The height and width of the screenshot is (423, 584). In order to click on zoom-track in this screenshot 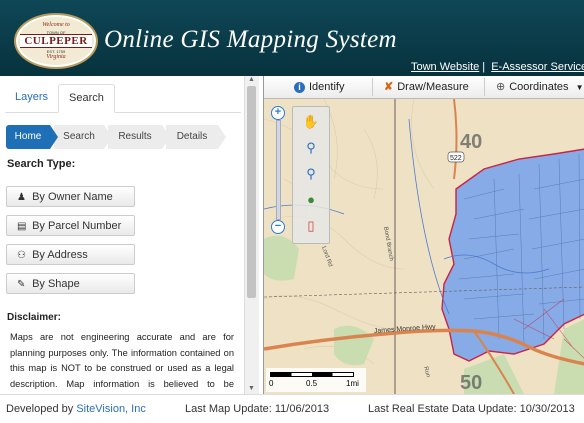, I will do `click(278, 170)`.